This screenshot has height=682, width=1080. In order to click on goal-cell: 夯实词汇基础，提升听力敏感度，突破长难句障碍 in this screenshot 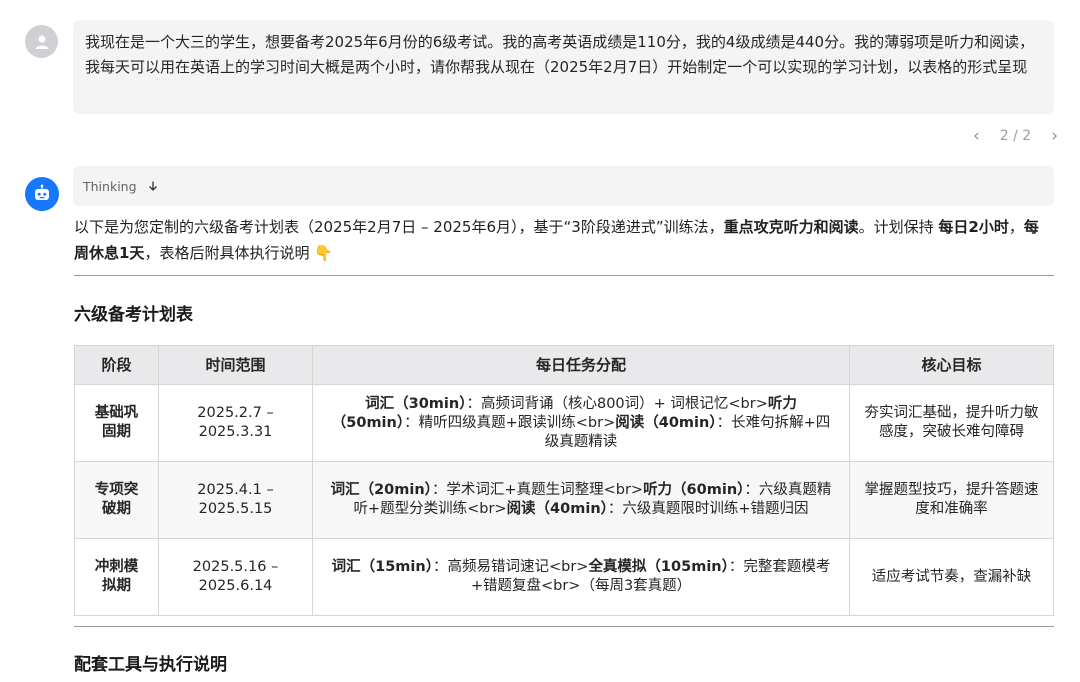, I will do `click(951, 423)`.